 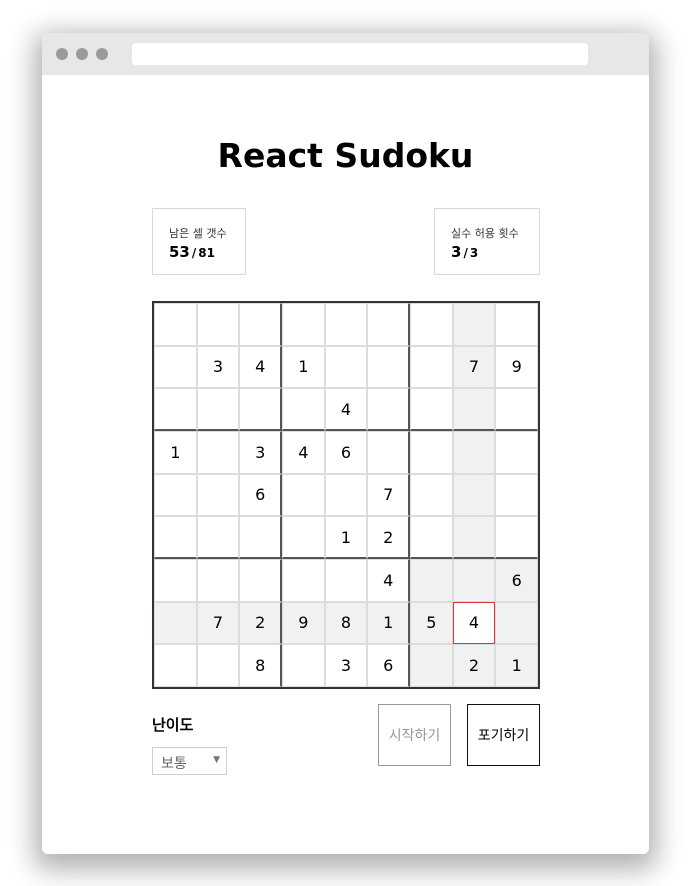 I want to click on mistakes-allowed-value: 3/3, so click(x=465, y=252).